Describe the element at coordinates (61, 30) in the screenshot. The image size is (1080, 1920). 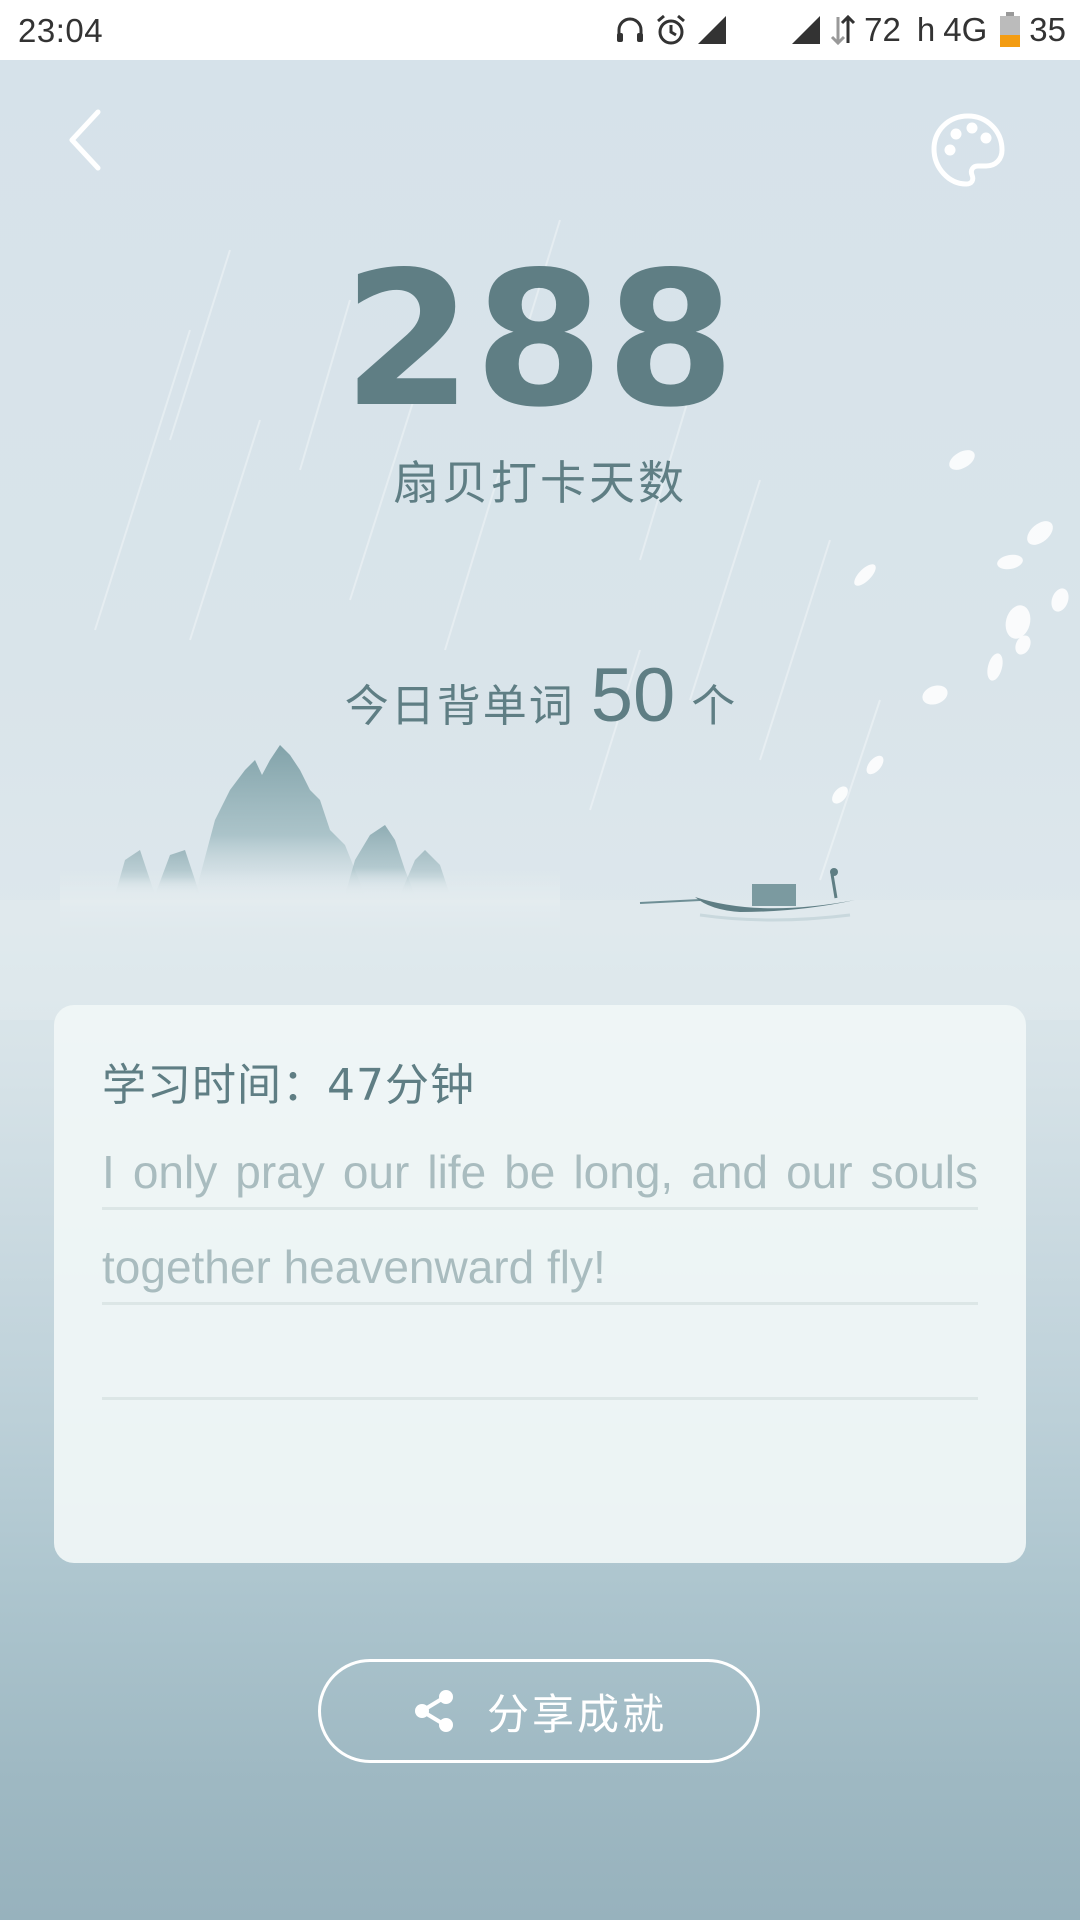
I see `status-time: 23:04` at that location.